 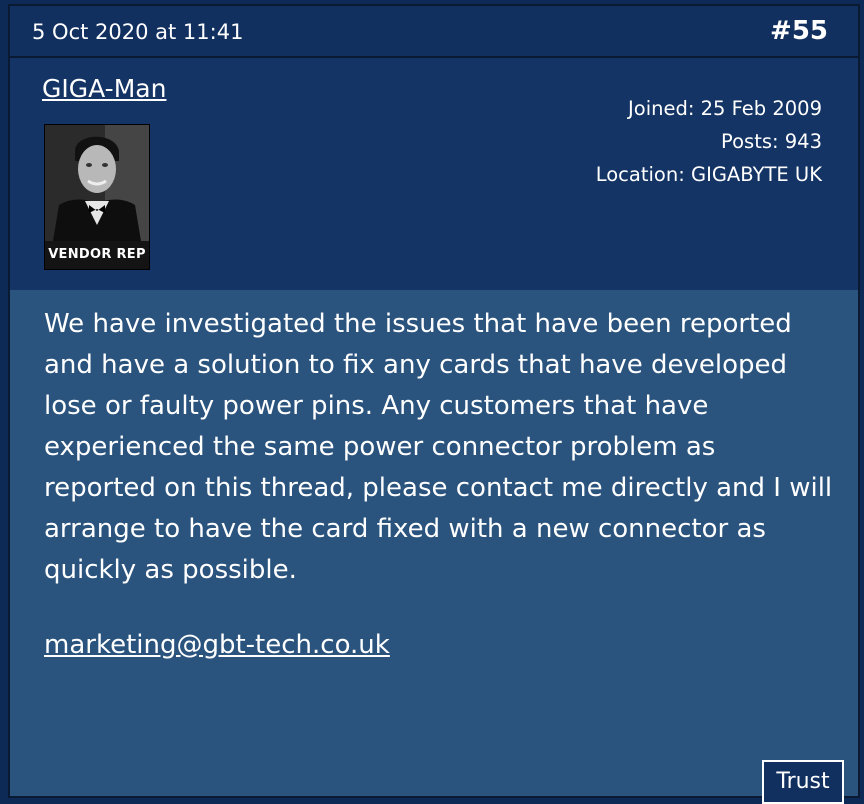 What do you see at coordinates (104, 88) in the screenshot?
I see `author-username-link: GIGA-Man` at bounding box center [104, 88].